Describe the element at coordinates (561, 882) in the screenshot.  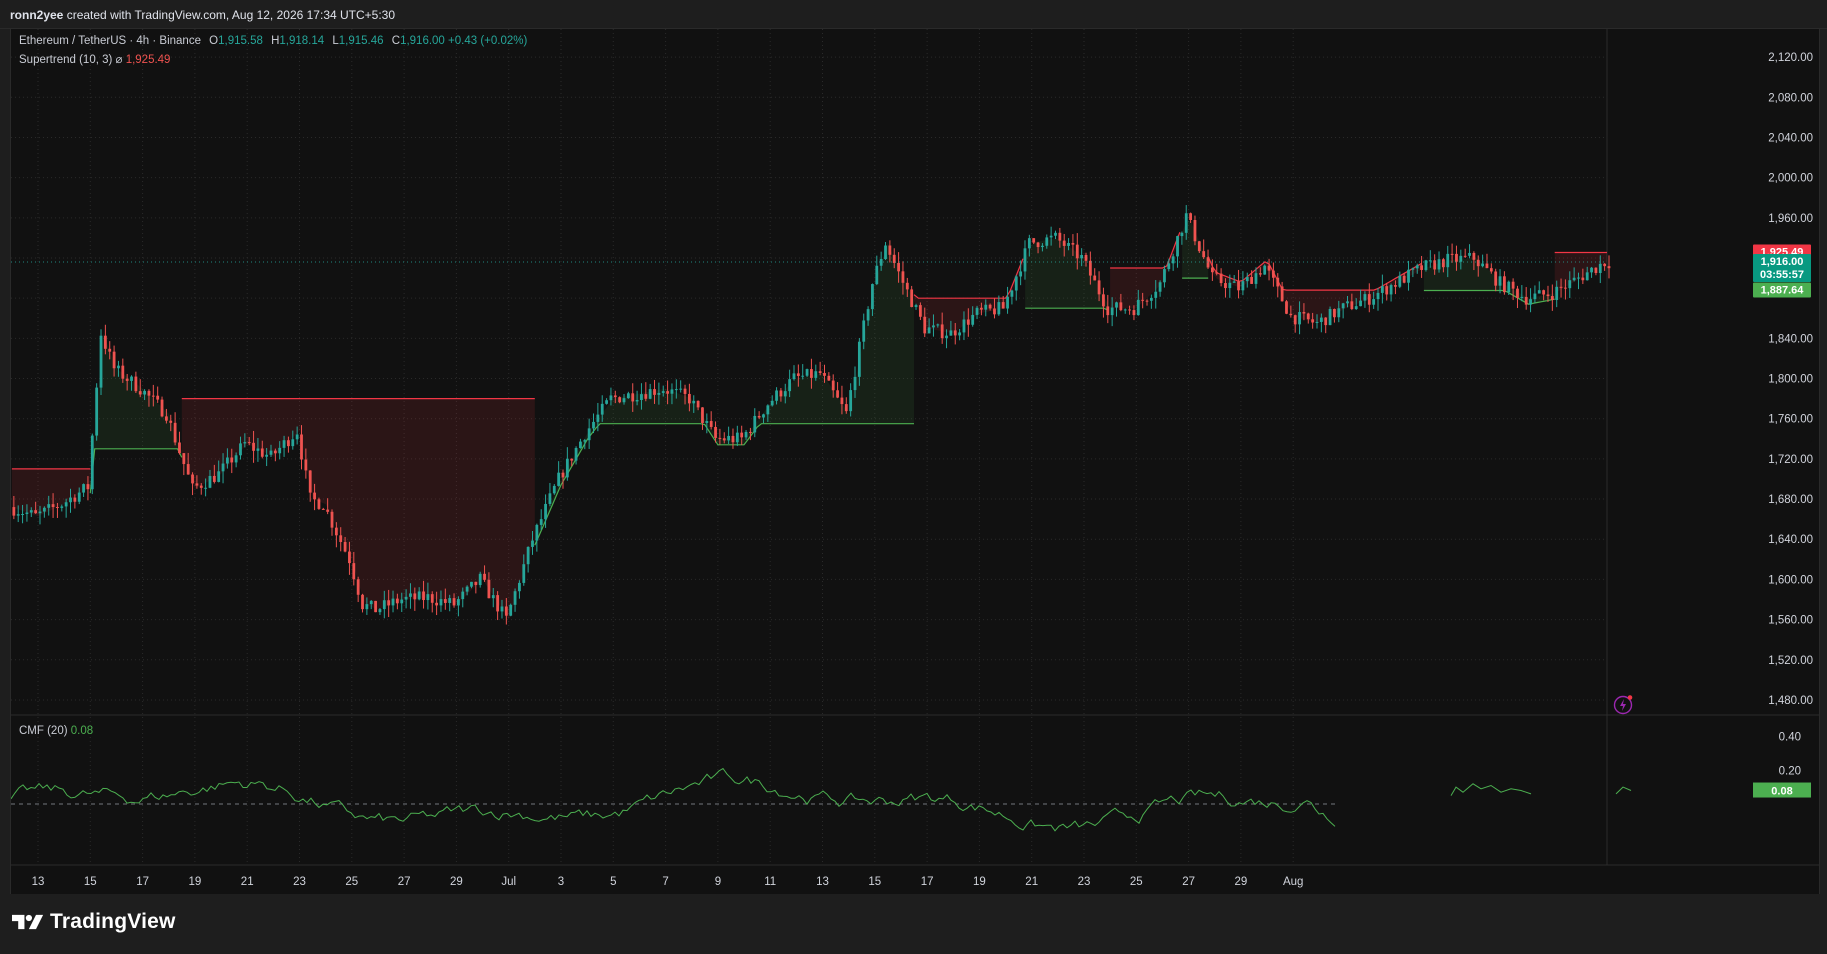
I see `time-tick-label: 3` at that location.